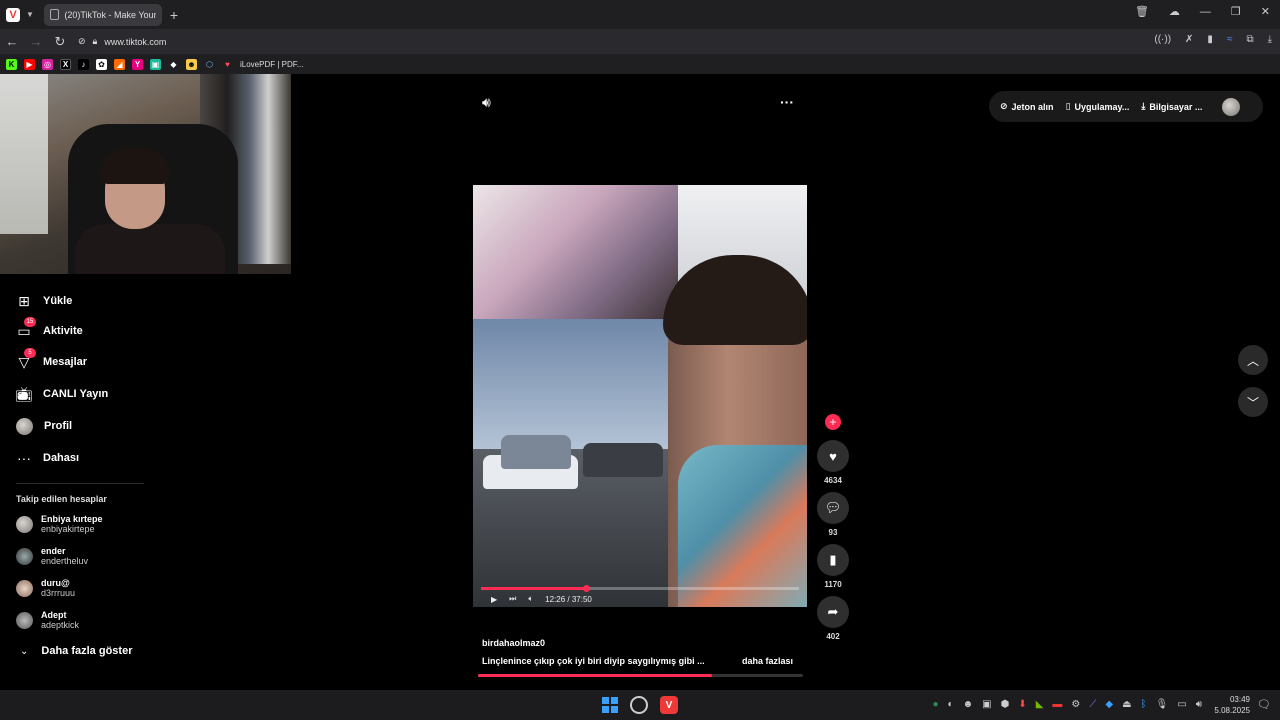 The height and width of the screenshot is (720, 1280). What do you see at coordinates (1249, 39) in the screenshot?
I see `extensions-icon: ⧉` at bounding box center [1249, 39].